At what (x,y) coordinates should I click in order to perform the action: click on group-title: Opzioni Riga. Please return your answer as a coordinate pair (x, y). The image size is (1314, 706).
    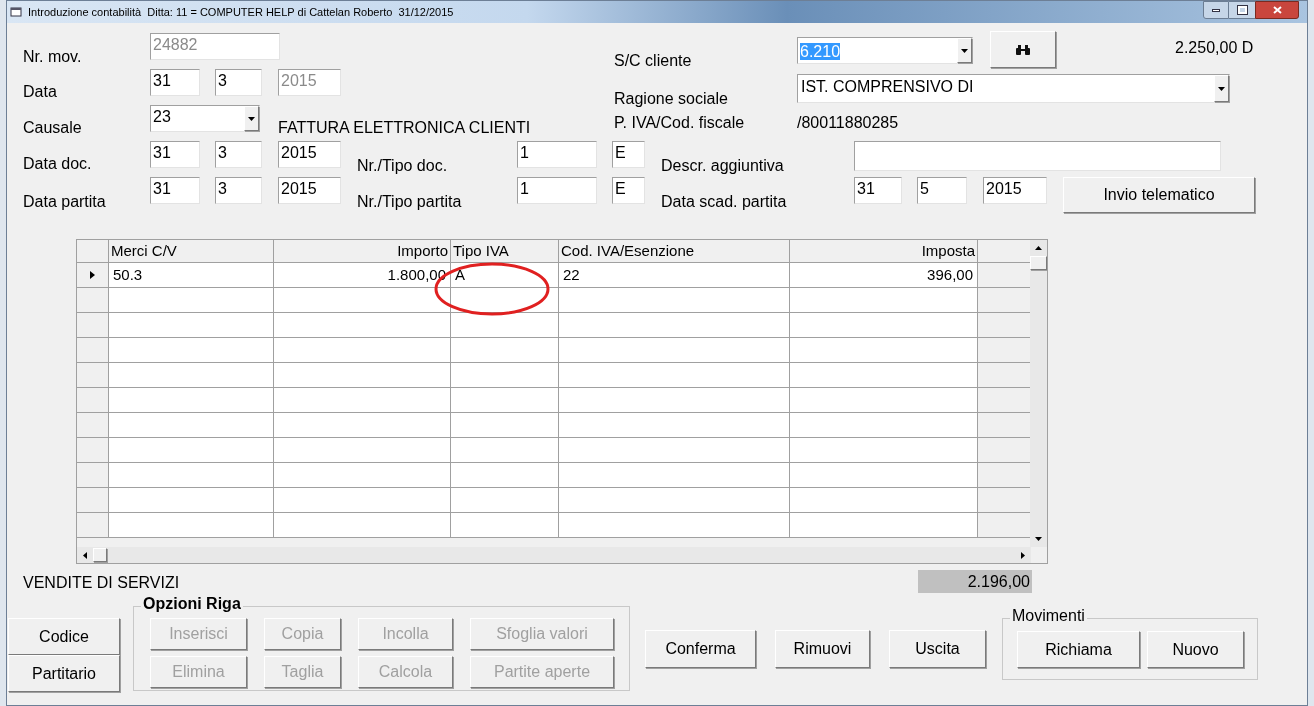
    Looking at the image, I should click on (192, 604).